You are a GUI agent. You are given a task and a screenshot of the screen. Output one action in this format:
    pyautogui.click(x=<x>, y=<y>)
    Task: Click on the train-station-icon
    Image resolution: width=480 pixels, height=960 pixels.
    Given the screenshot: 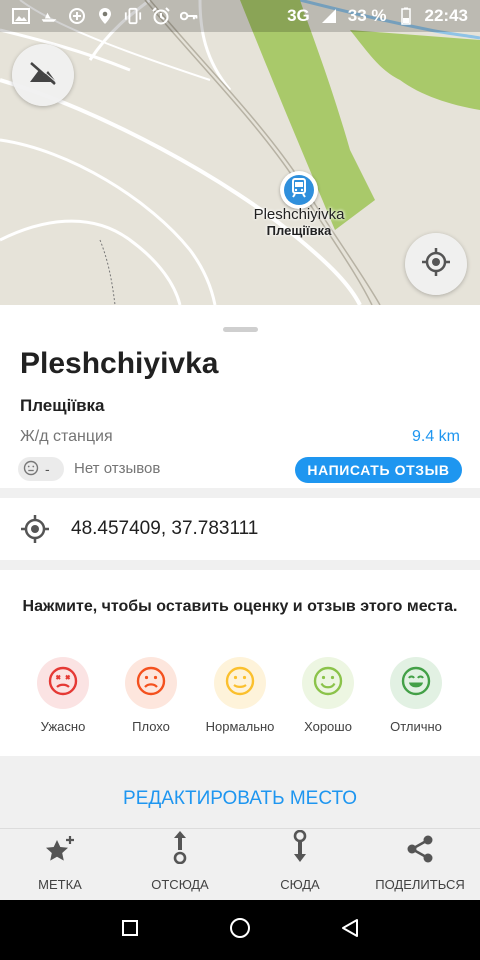 What is the action you would take?
    pyautogui.click(x=299, y=190)
    